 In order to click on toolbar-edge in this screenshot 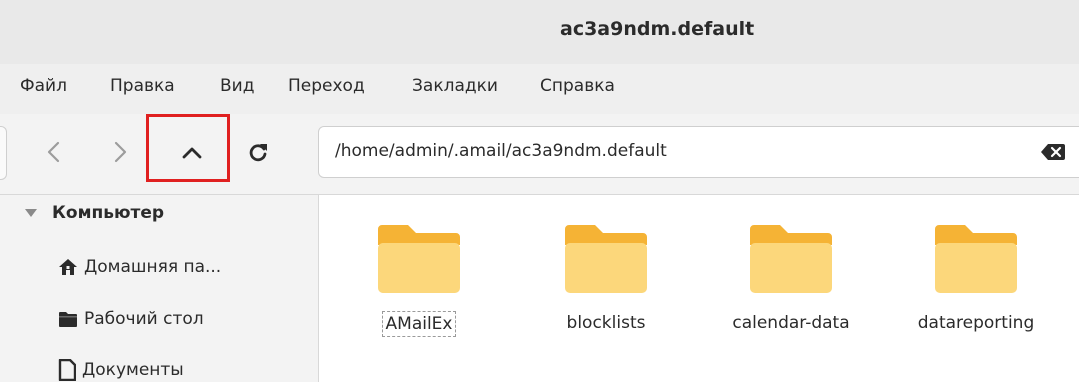, I will do `click(3, 153)`.